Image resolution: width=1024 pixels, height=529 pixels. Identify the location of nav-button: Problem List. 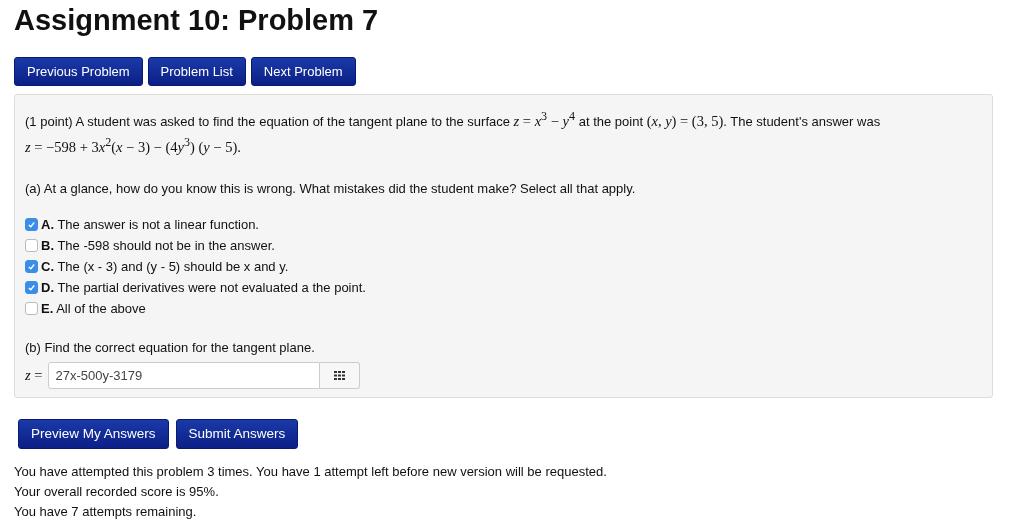
(196, 71).